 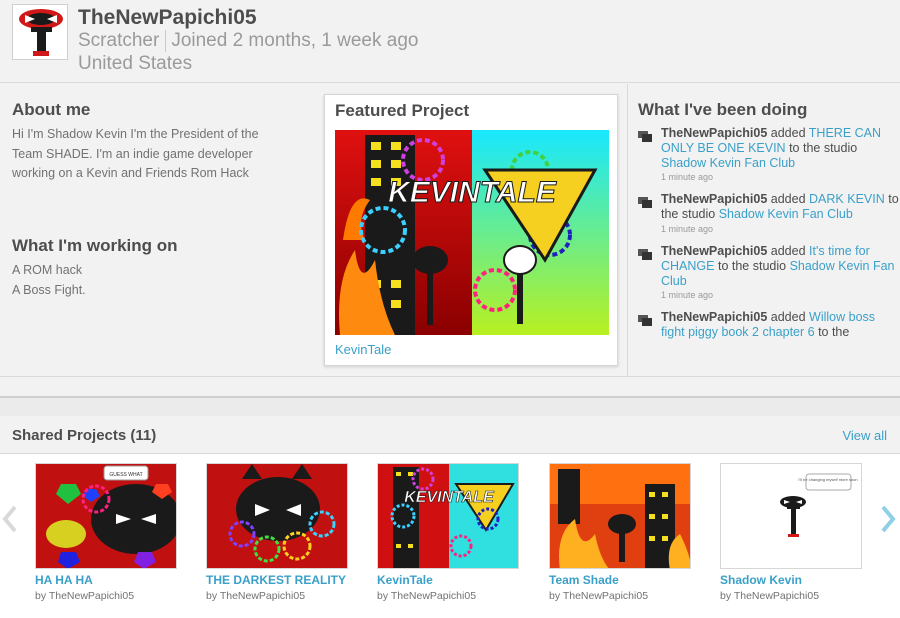 What do you see at coordinates (135, 63) in the screenshot?
I see `user-country: United States` at bounding box center [135, 63].